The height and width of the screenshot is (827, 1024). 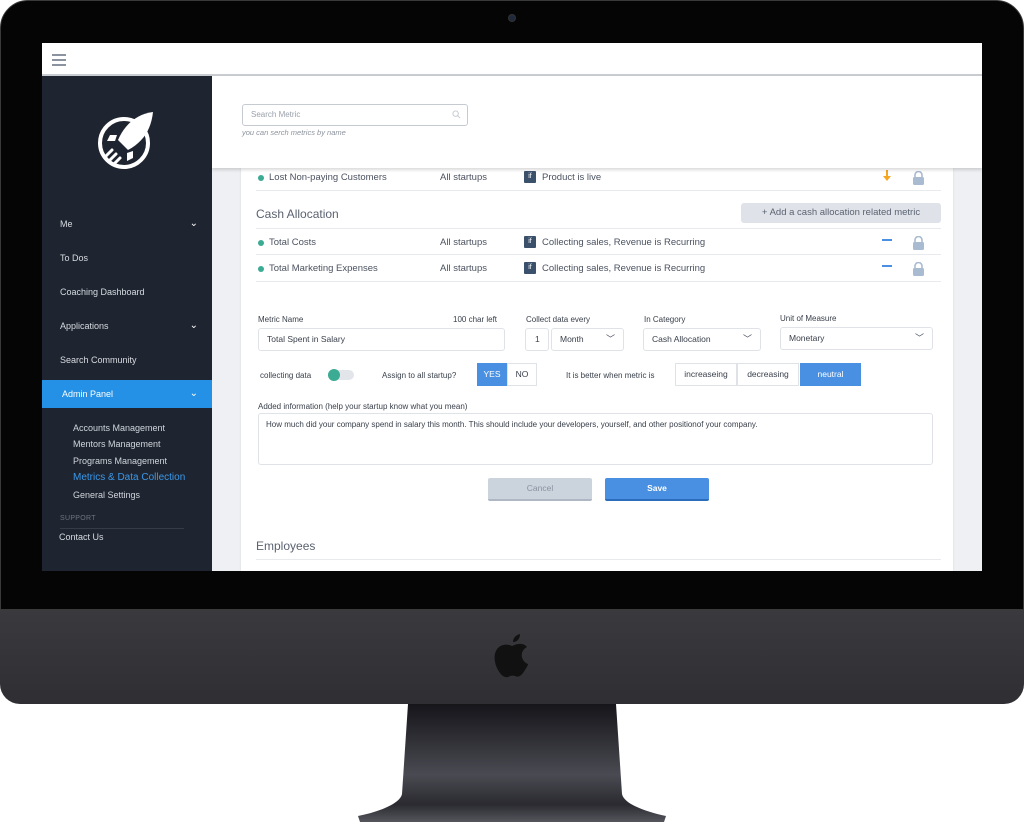 I want to click on metric-name: Total Costs, so click(x=292, y=242).